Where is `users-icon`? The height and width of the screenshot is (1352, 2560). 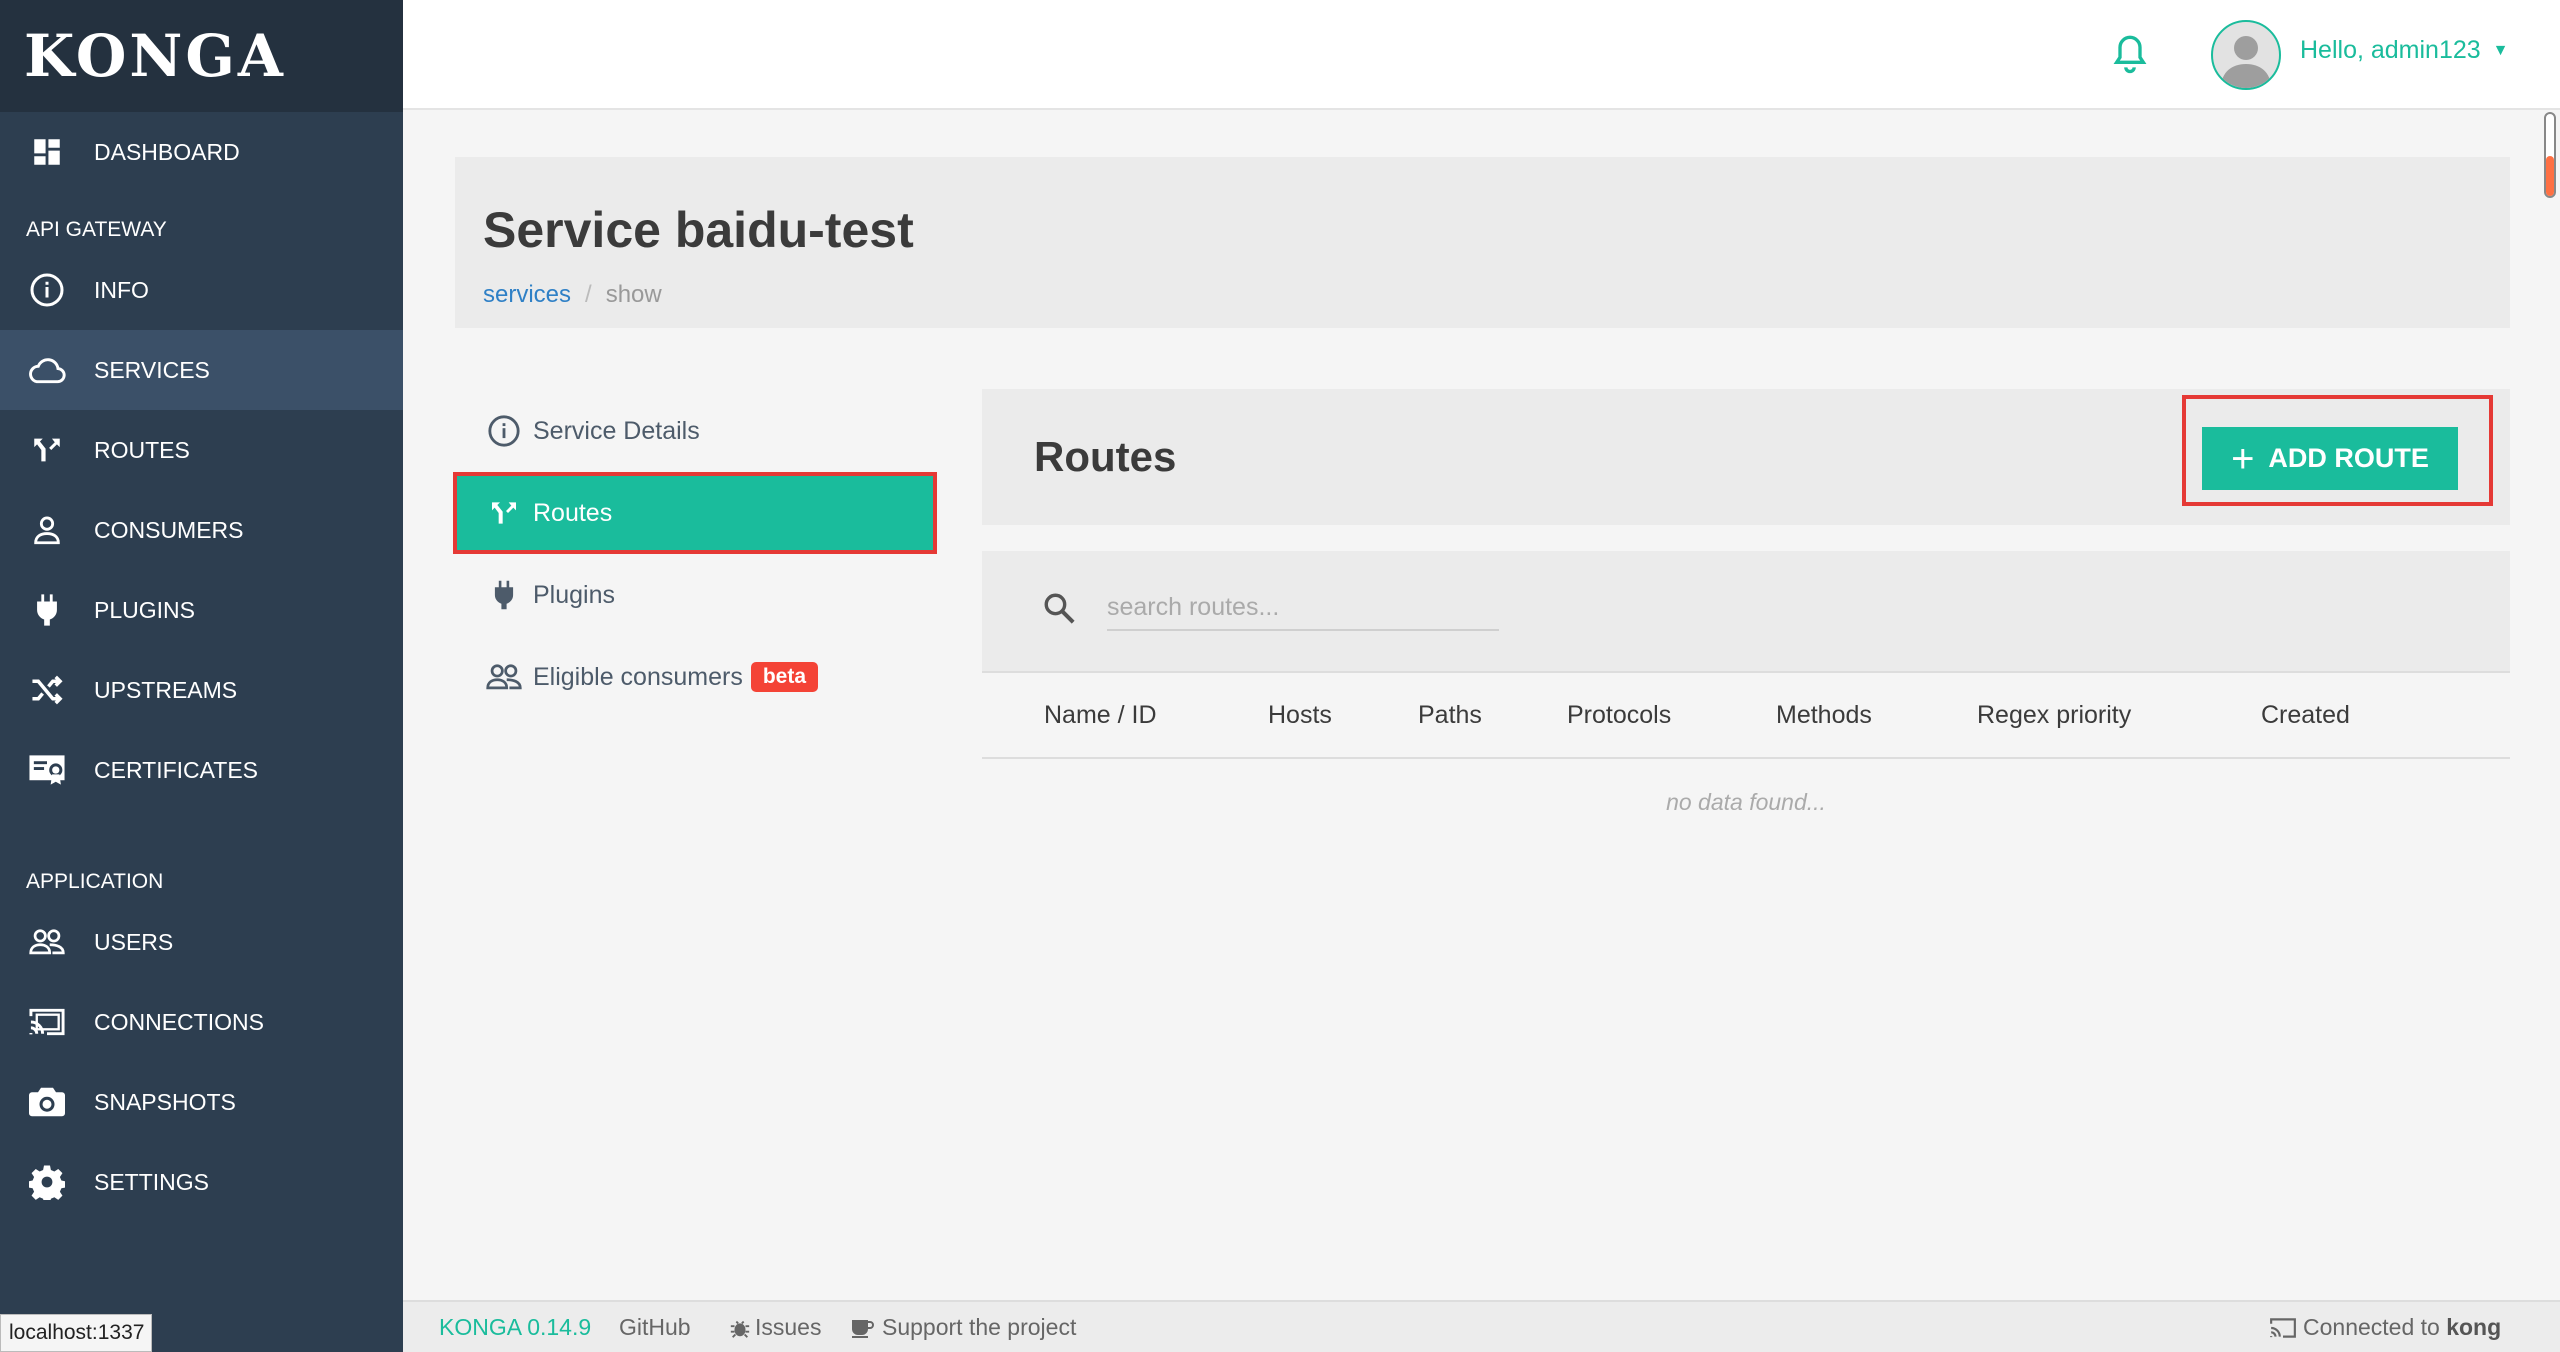 users-icon is located at coordinates (47, 942).